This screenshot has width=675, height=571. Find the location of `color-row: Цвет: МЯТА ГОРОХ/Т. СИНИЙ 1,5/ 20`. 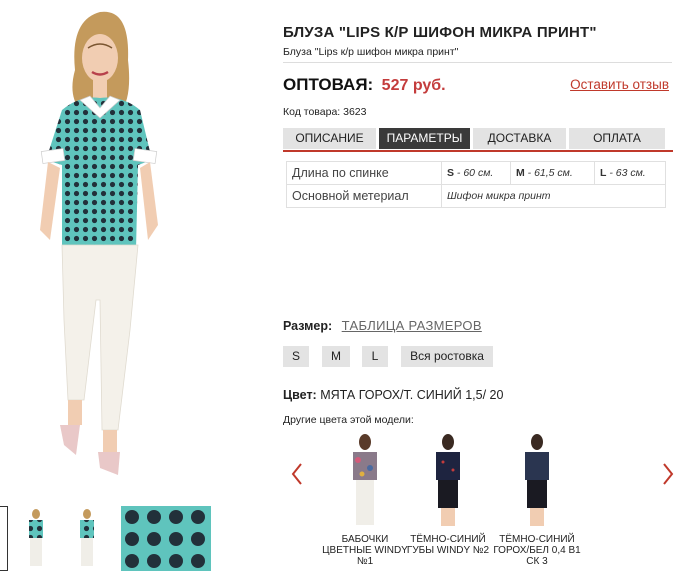

color-row: Цвет: МЯТА ГОРОХ/Т. СИНИЙ 1,5/ 20 is located at coordinates (393, 395).